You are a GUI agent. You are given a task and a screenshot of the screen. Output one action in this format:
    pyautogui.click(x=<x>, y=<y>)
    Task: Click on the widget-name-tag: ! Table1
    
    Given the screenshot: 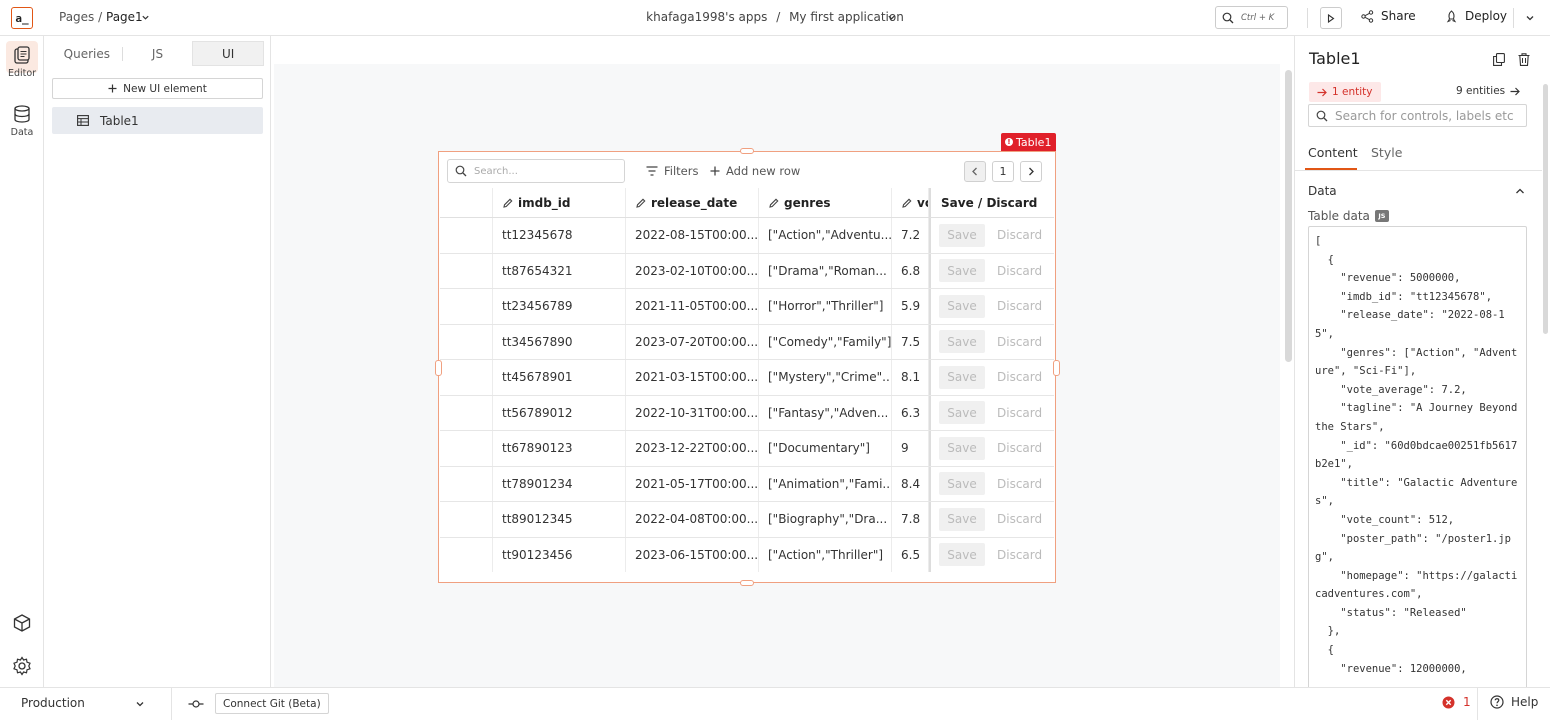 What is the action you would take?
    pyautogui.click(x=1029, y=142)
    